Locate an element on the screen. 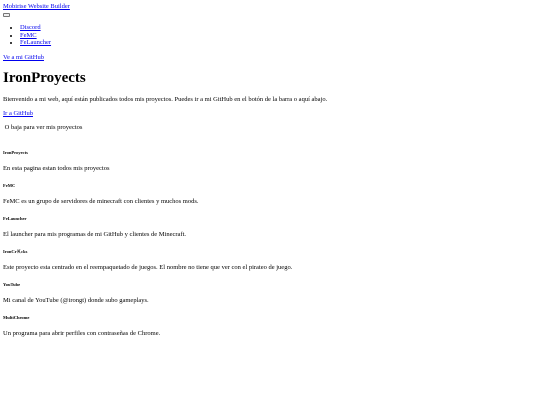  page-title: IronProyects is located at coordinates (44, 78).